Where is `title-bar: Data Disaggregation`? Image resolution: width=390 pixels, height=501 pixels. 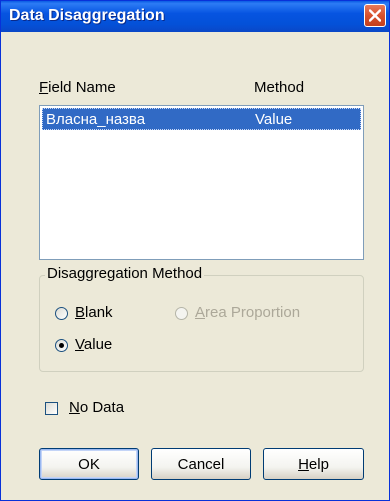
title-bar: Data Disaggregation is located at coordinates (195, 16).